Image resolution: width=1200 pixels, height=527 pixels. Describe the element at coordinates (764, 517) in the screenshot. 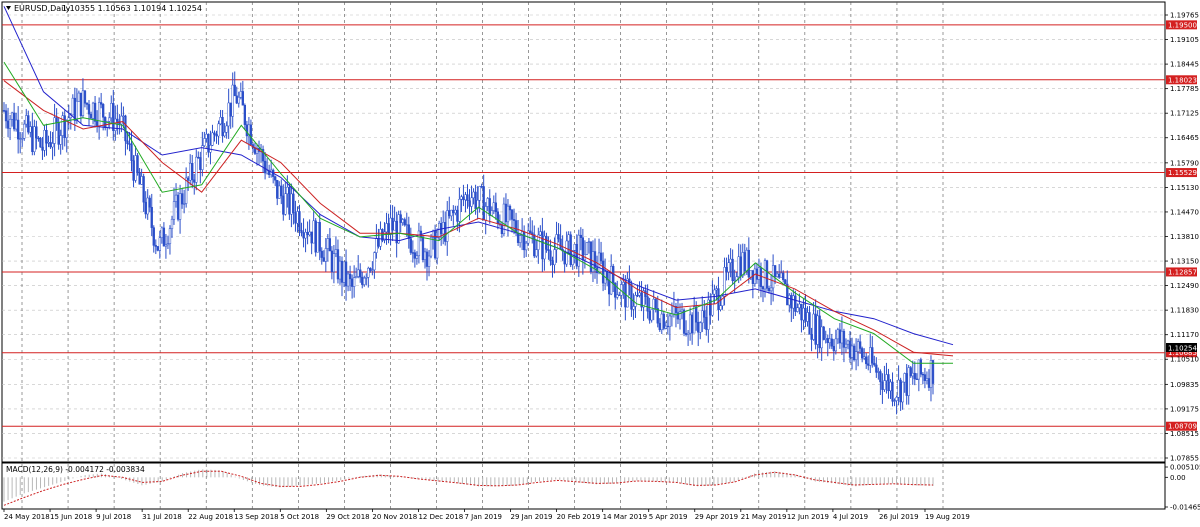

I see `time-tick-label: 21 May 2019` at that location.